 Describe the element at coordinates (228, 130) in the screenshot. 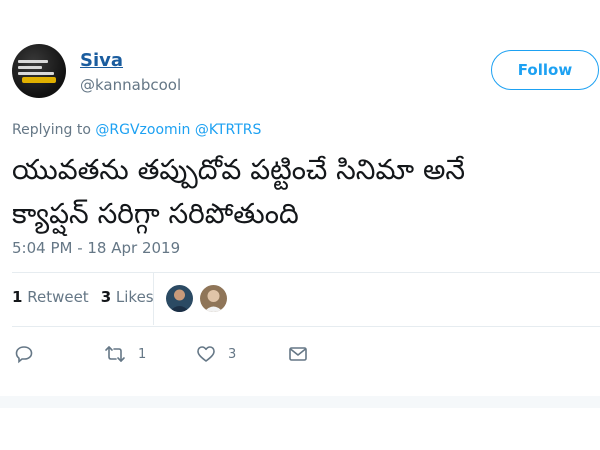

I see `mention-link: @KTRTRS` at that location.